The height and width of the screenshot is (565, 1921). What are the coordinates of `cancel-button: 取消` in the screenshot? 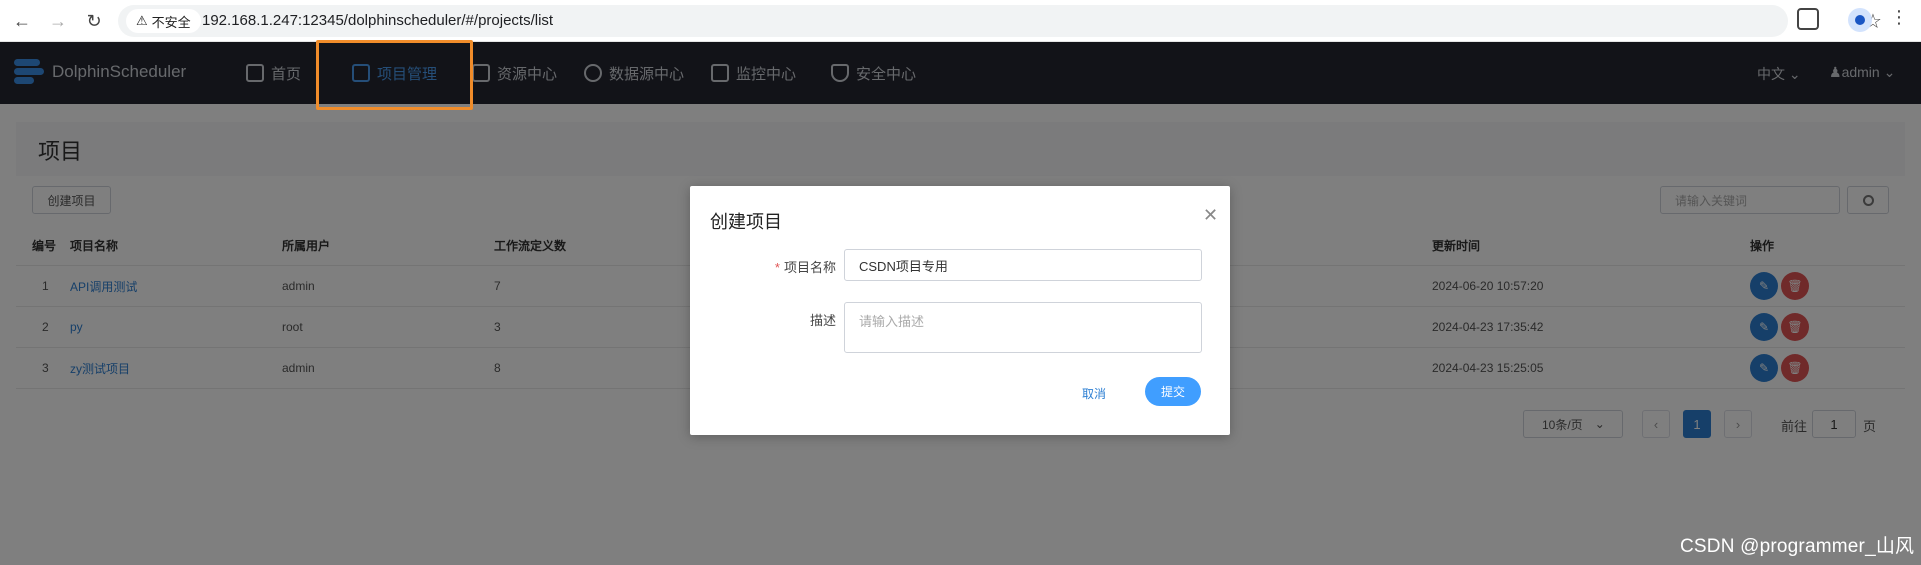 It's located at (1094, 393).